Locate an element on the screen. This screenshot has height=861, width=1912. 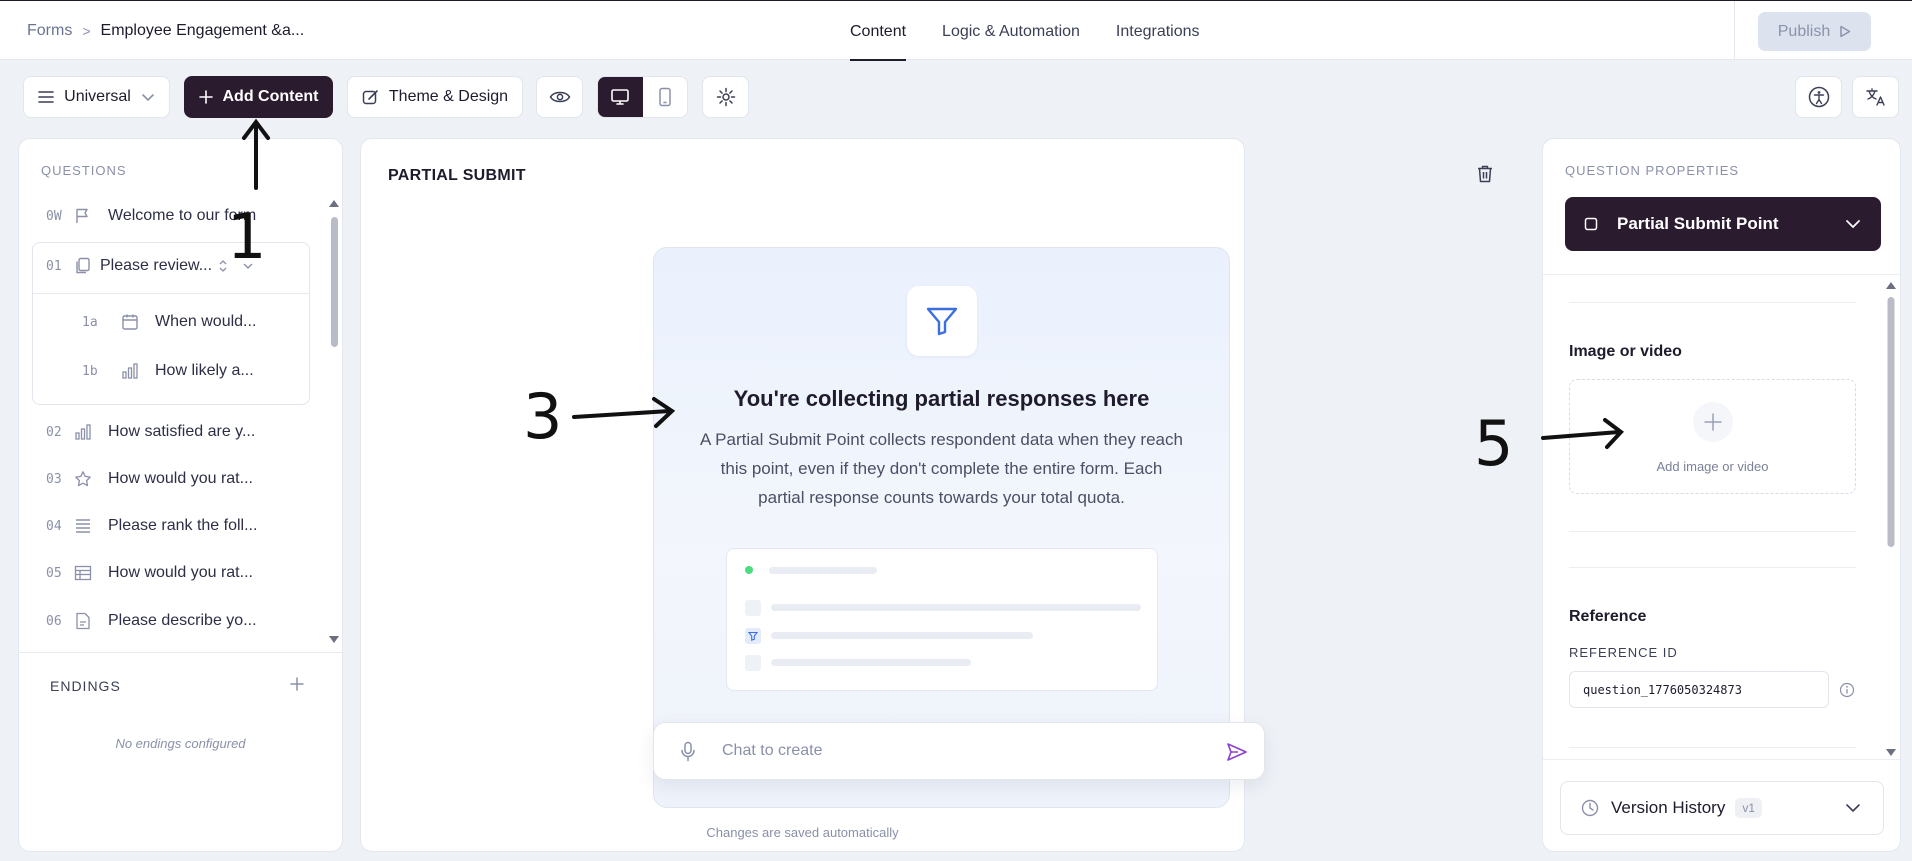
star-icon is located at coordinates (83, 479).